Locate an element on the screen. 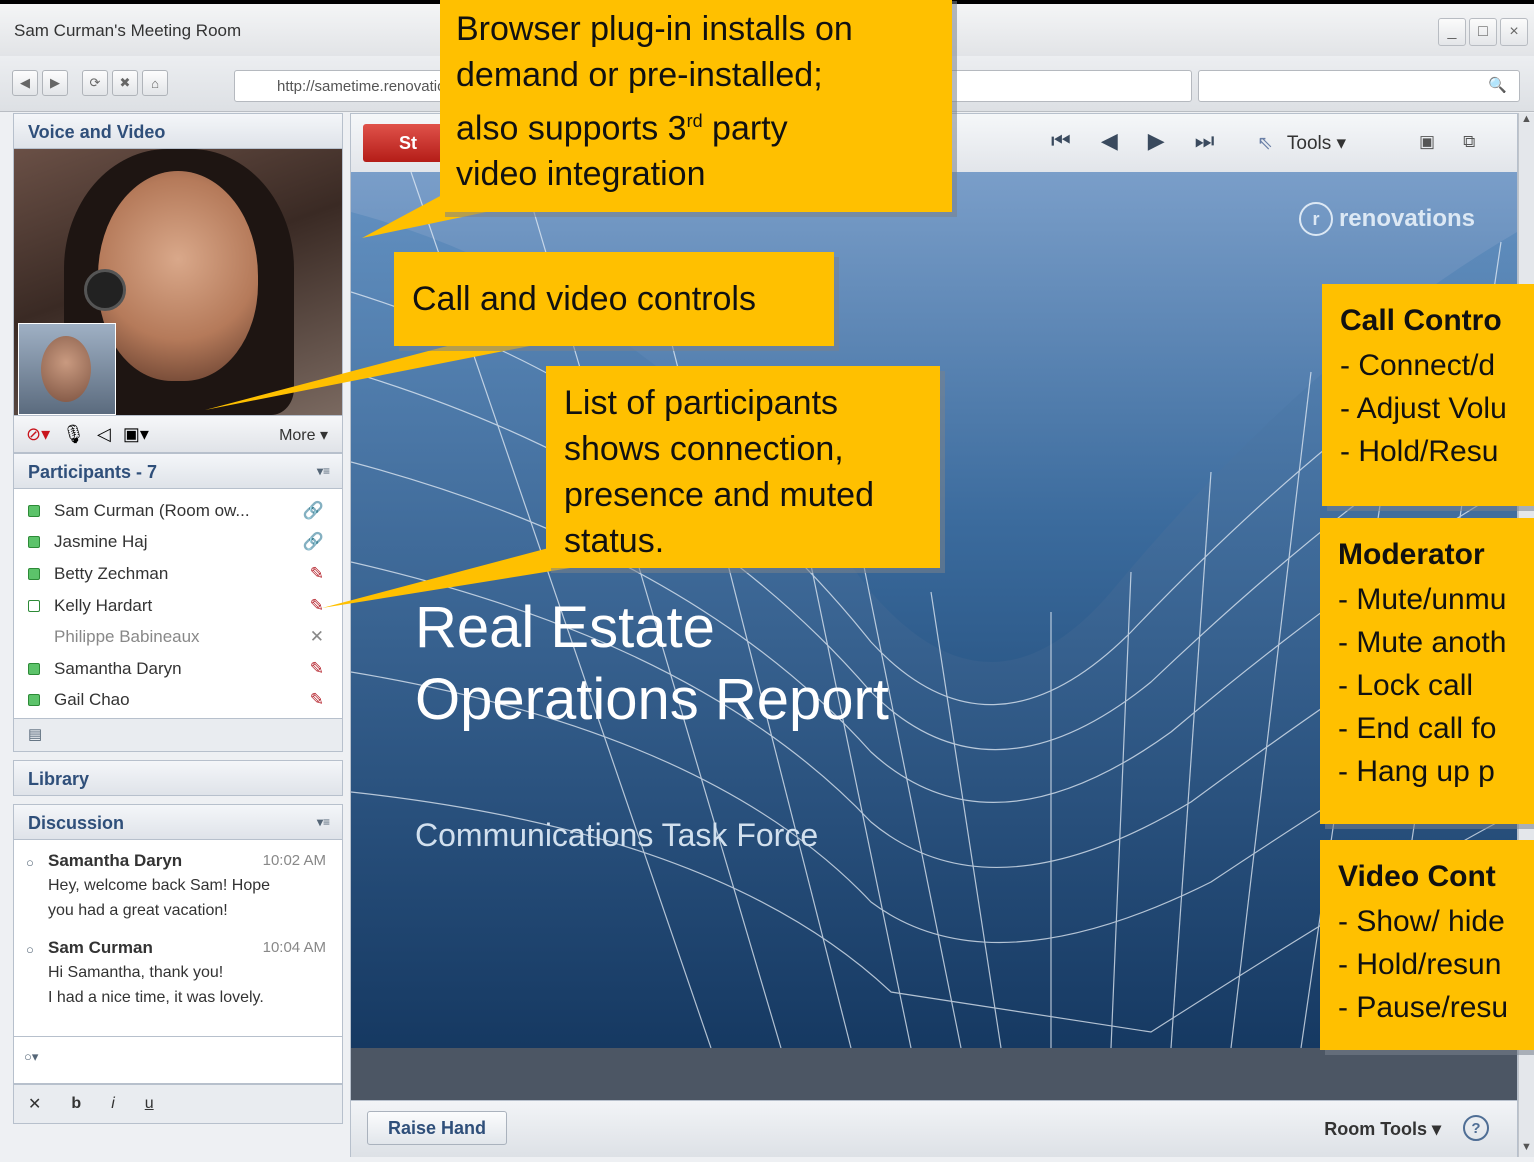 The image size is (1534, 1162). pointer-icon: ⇖ is located at coordinates (1265, 143).